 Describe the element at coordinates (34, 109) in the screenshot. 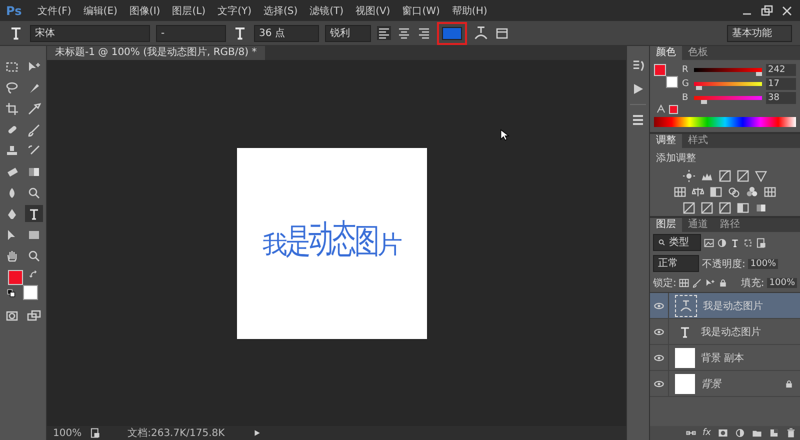

I see `eyedropper-icon` at that location.